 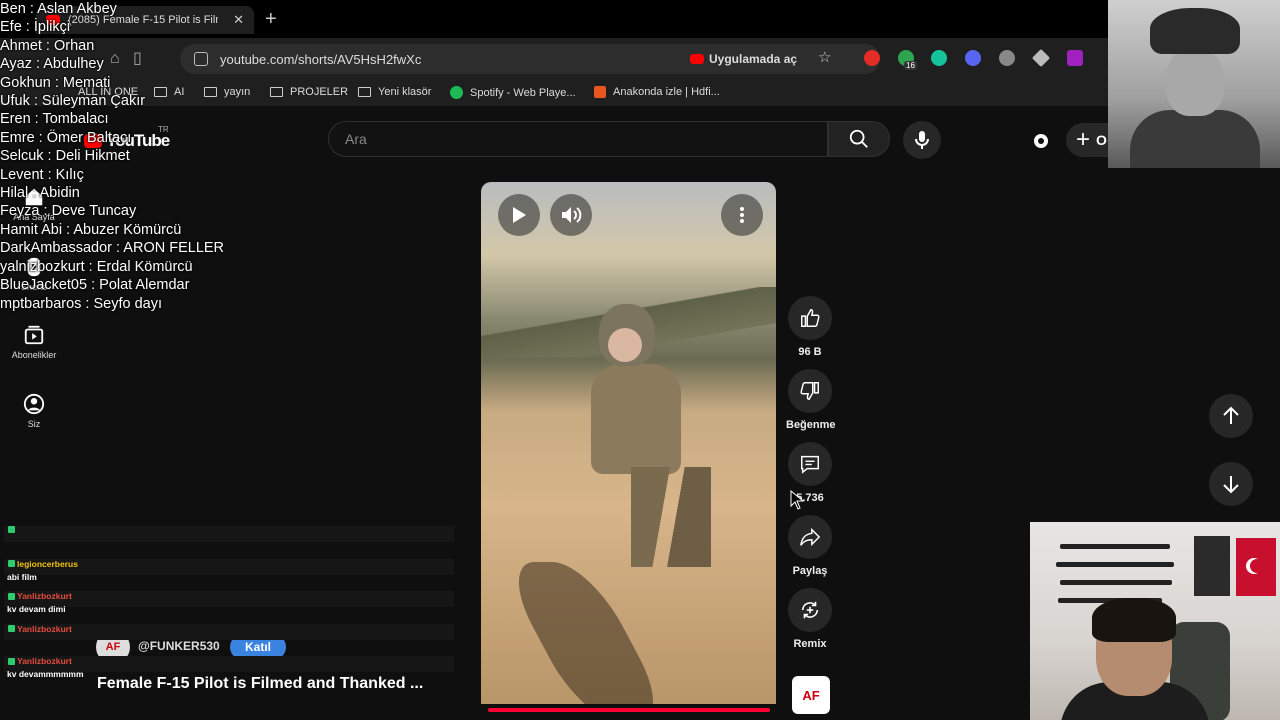 What do you see at coordinates (356, 139) in the screenshot?
I see `search-placeholder: Ara` at bounding box center [356, 139].